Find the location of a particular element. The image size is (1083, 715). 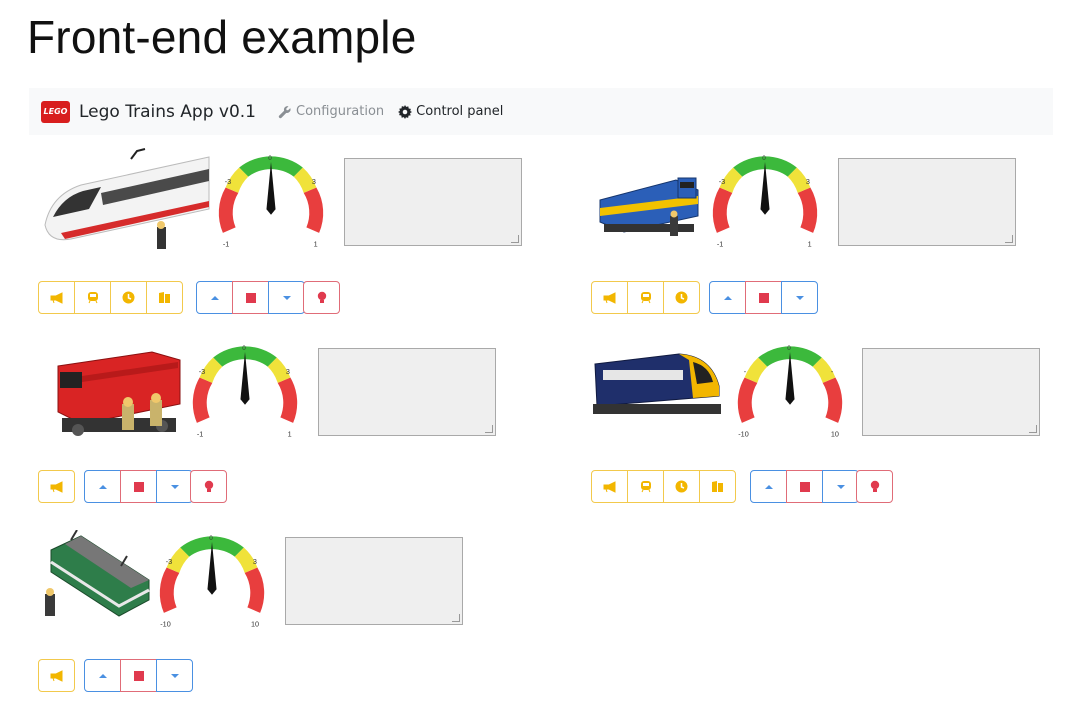

logo-text: LEGO is located at coordinates (55, 111).